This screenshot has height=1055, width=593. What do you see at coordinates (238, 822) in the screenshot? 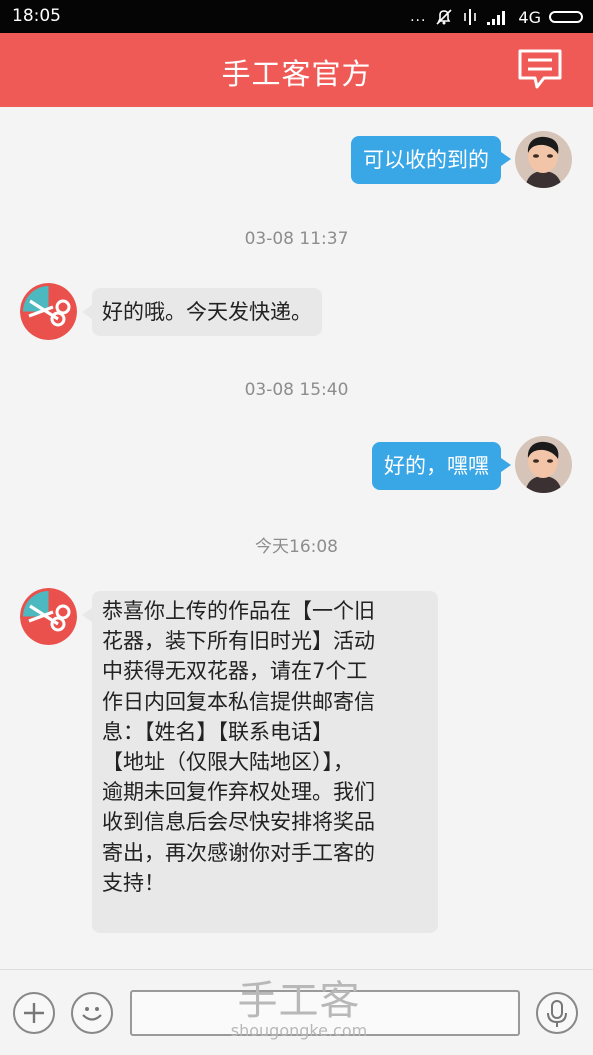
I see `message-line: 收到信息后会尽快安排将奖品` at bounding box center [238, 822].